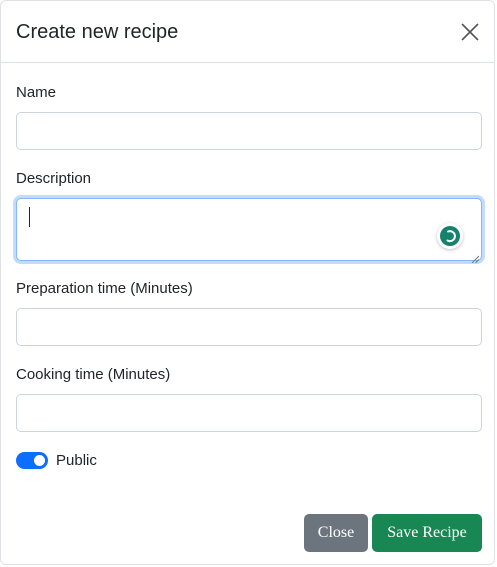 This screenshot has height=567, width=497. I want to click on toggle-knob, so click(39, 460).